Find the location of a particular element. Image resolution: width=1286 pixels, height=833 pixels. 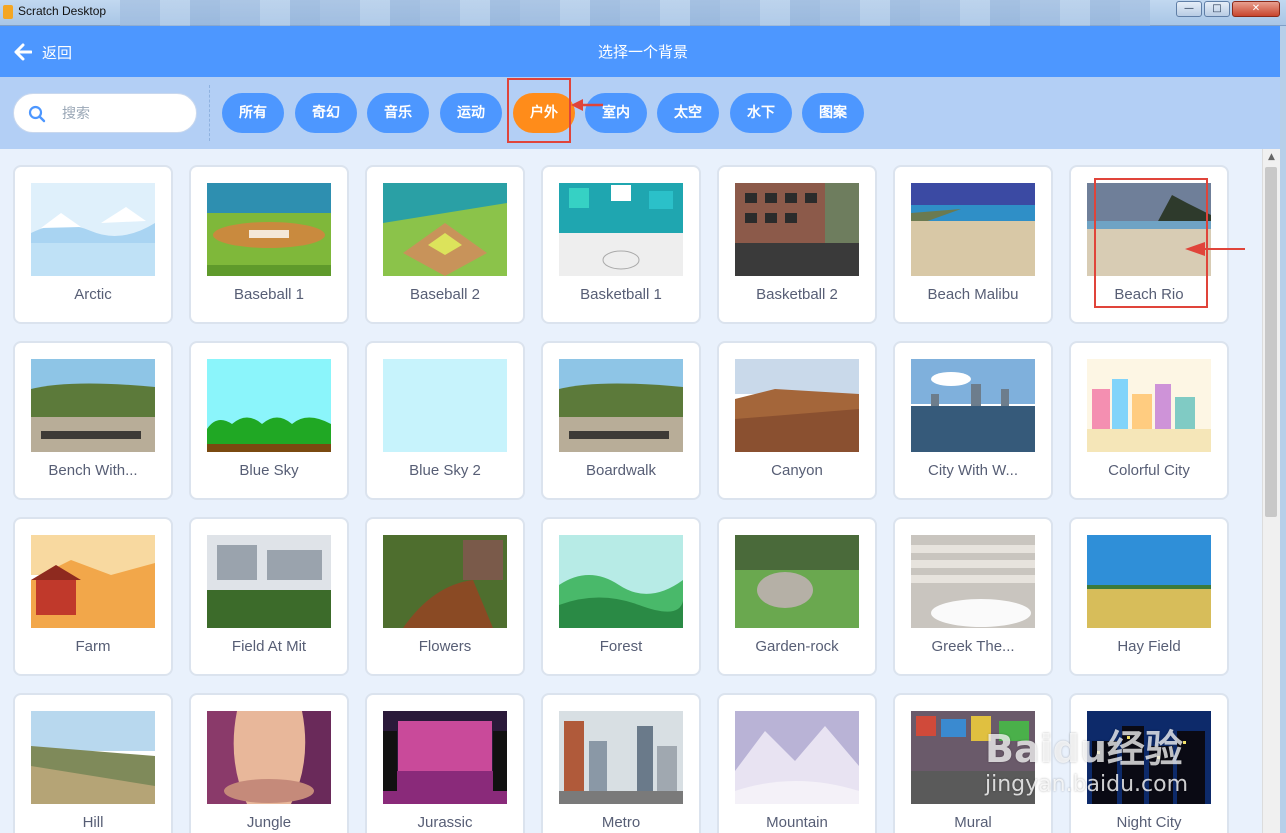

window-titlebar: Scratch Desktop — □ ✕ is located at coordinates (643, 13).